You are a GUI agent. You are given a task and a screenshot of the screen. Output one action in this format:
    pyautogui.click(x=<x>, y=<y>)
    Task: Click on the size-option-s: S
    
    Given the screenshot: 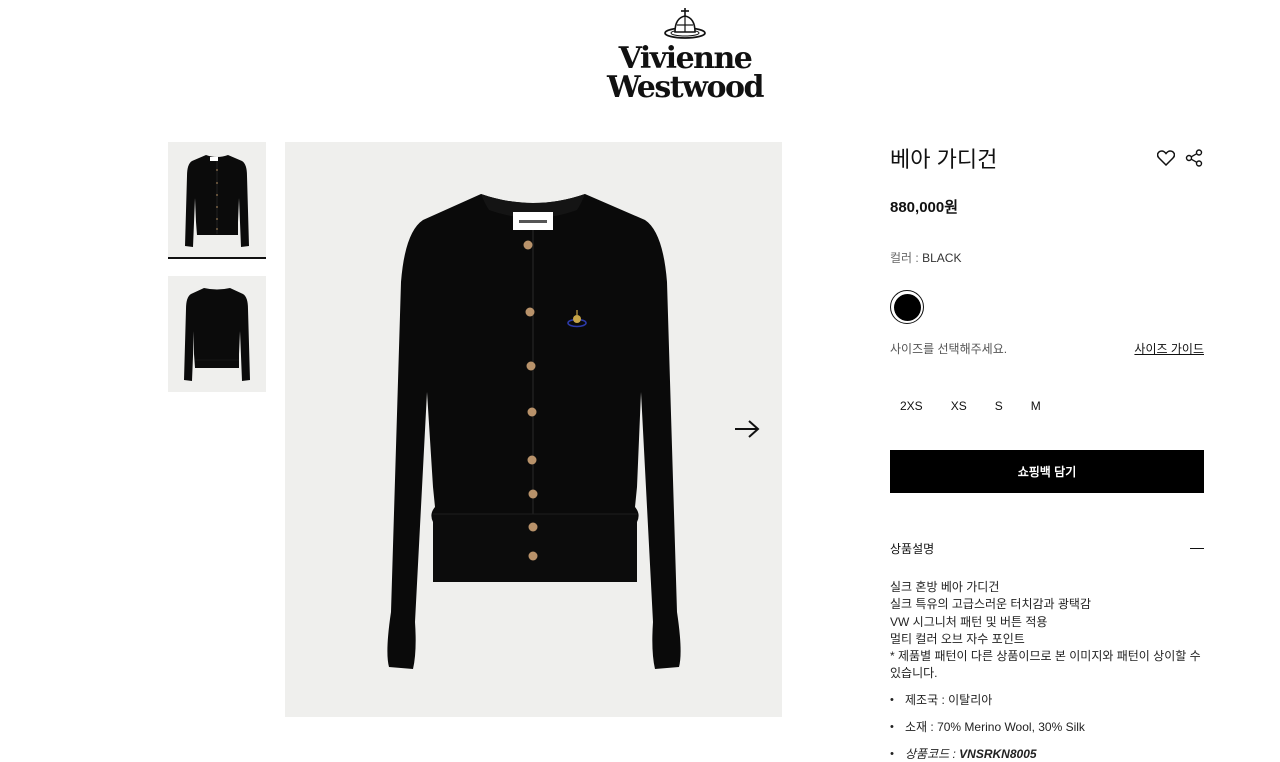 What is the action you would take?
    pyautogui.click(x=999, y=406)
    